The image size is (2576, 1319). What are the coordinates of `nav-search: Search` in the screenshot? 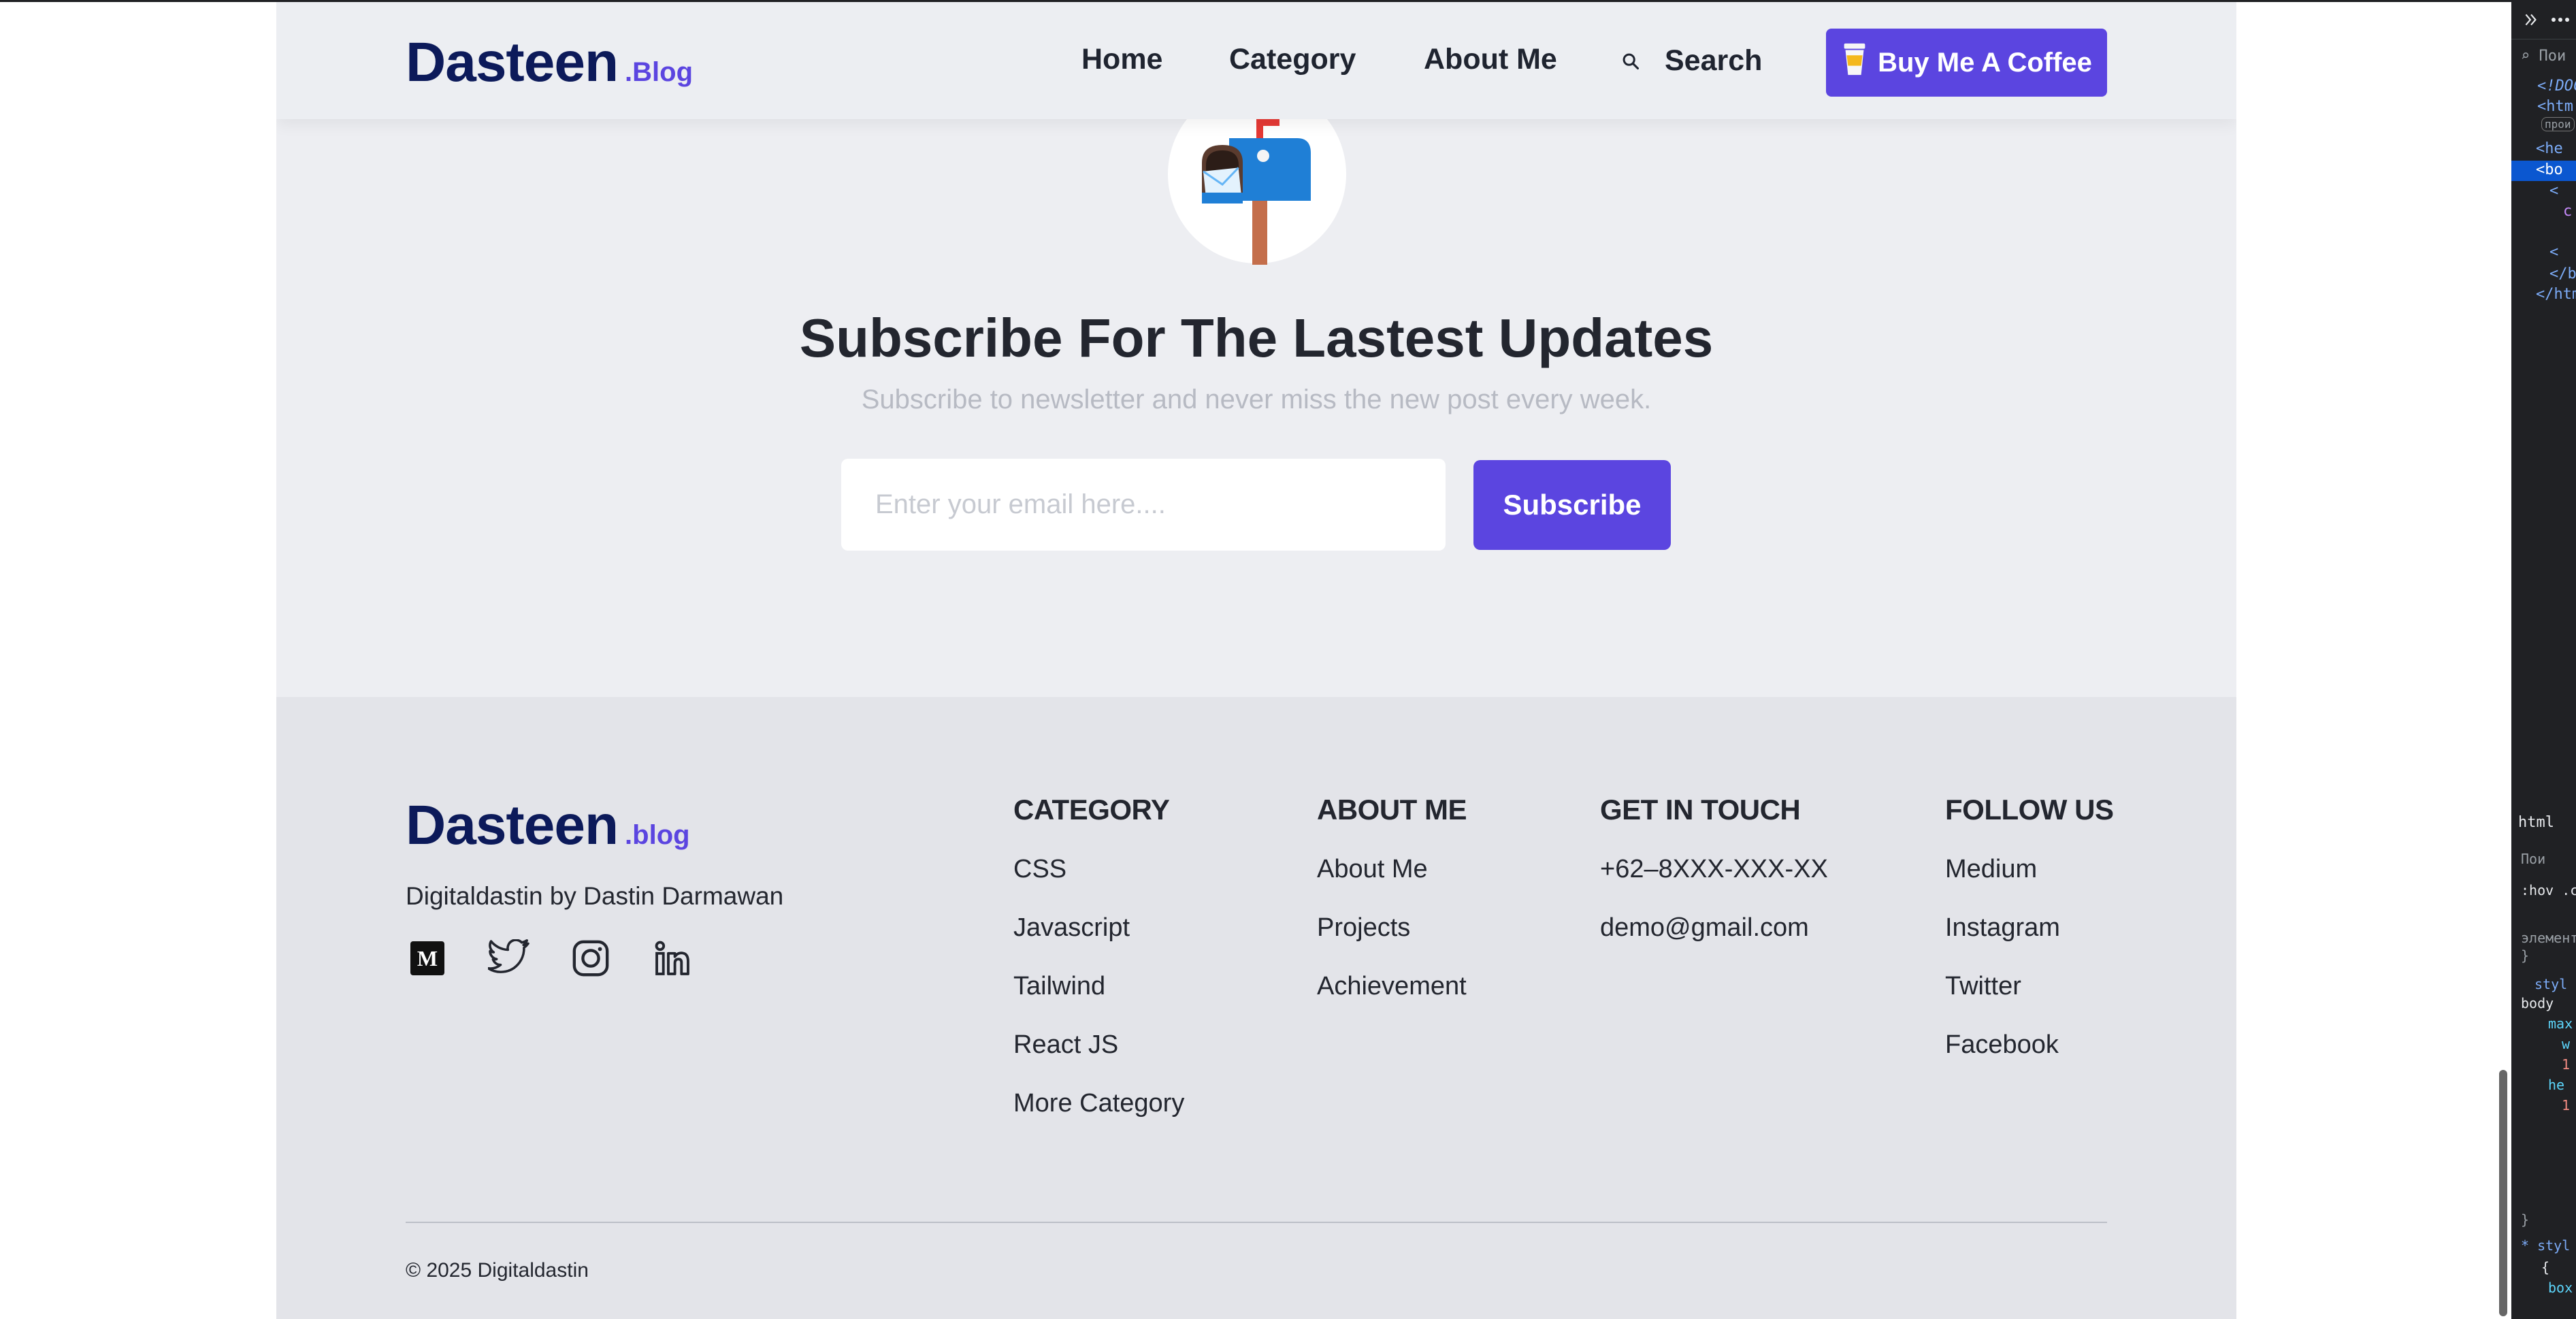 It's located at (1691, 61).